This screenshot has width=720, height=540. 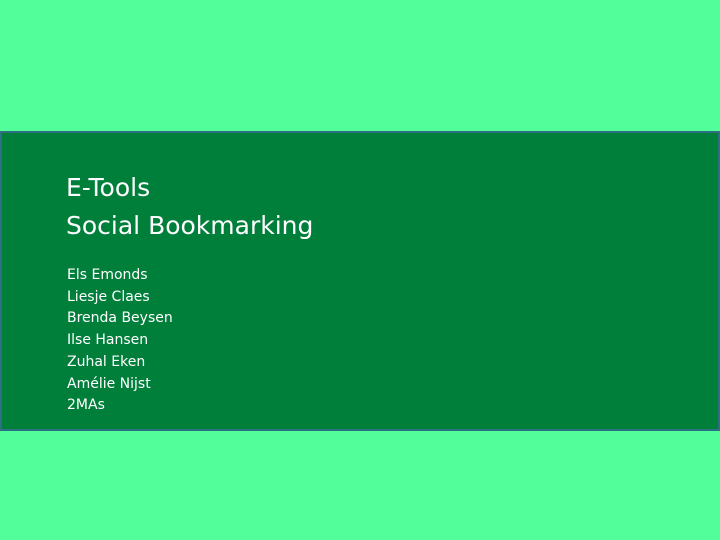 I want to click on author-name: Els Emonds, so click(x=107, y=275).